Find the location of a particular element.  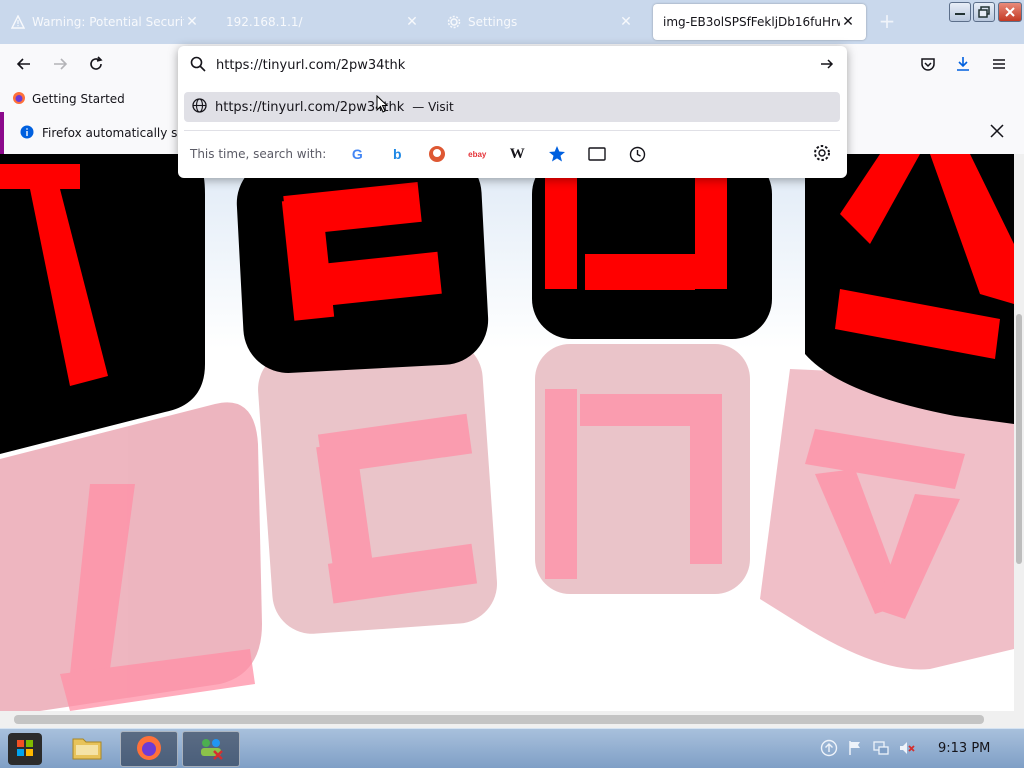

new-tab-button: + is located at coordinates (887, 22).